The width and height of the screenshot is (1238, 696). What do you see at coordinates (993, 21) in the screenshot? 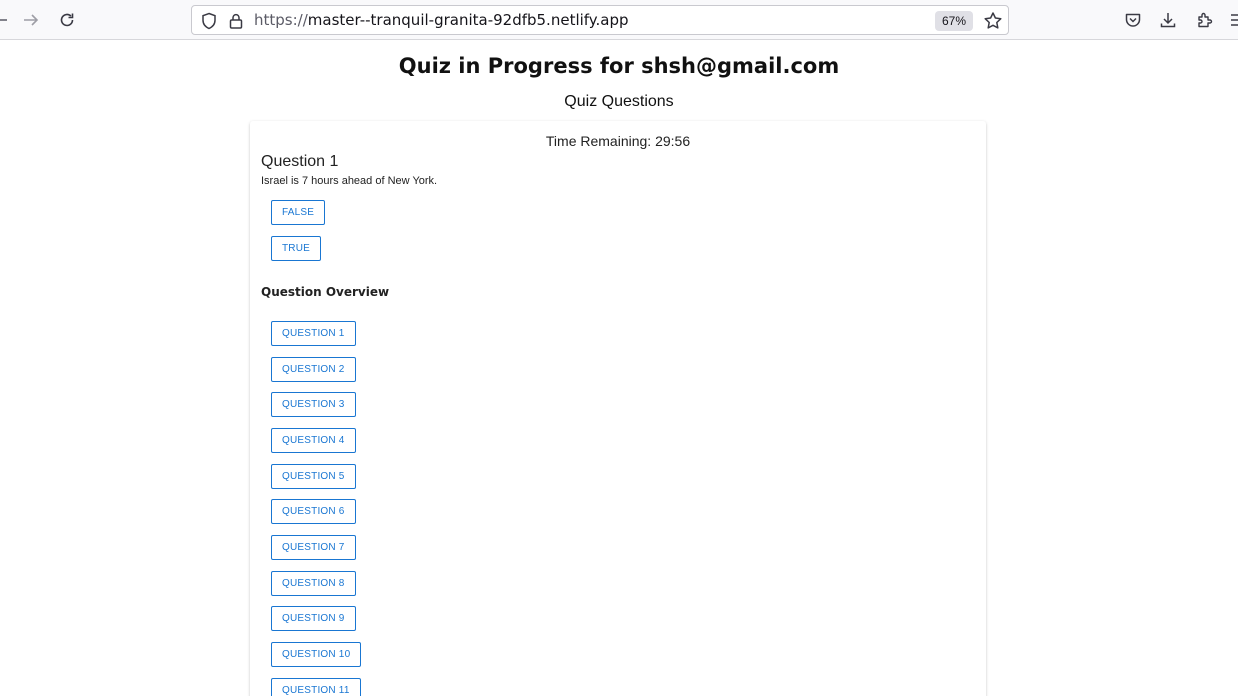
I see `bookmark-star-icon` at bounding box center [993, 21].